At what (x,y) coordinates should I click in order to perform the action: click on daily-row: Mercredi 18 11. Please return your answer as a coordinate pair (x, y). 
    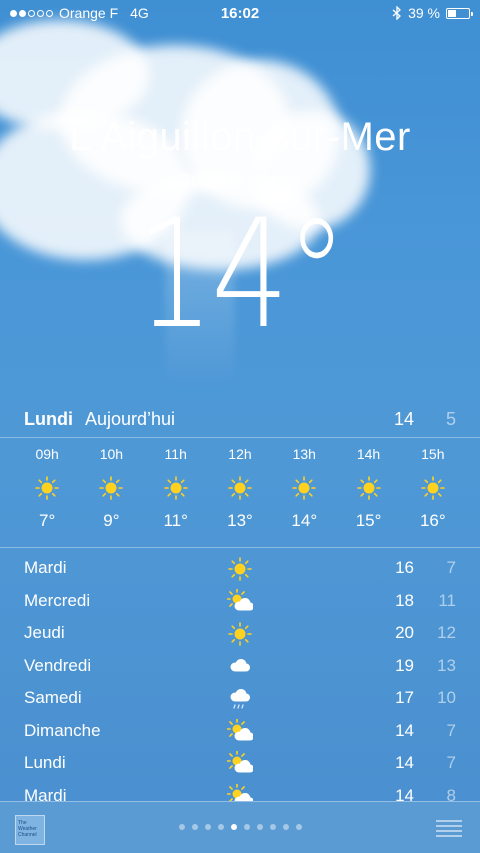
    Looking at the image, I should click on (240, 601).